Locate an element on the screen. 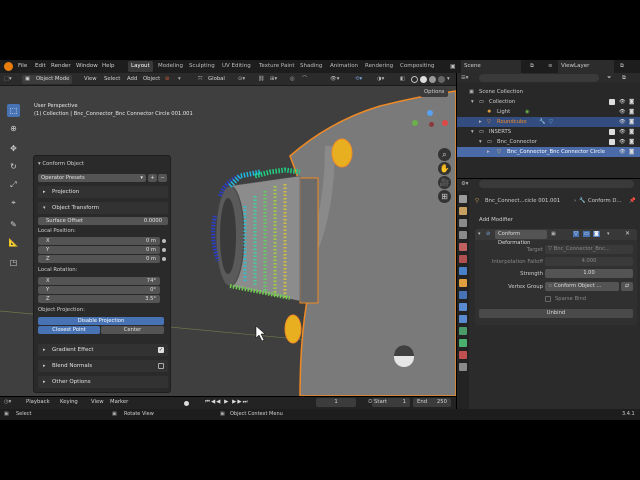 The width and height of the screenshot is (640, 480). gradient-effect-checkbox: ✓ is located at coordinates (161, 350).